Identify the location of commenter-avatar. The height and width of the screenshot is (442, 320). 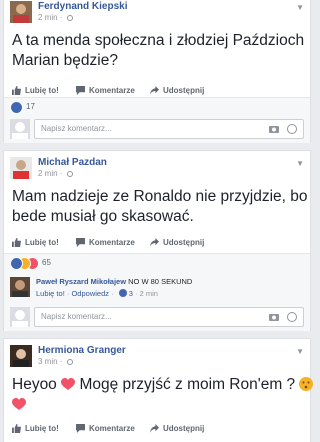
(20, 287).